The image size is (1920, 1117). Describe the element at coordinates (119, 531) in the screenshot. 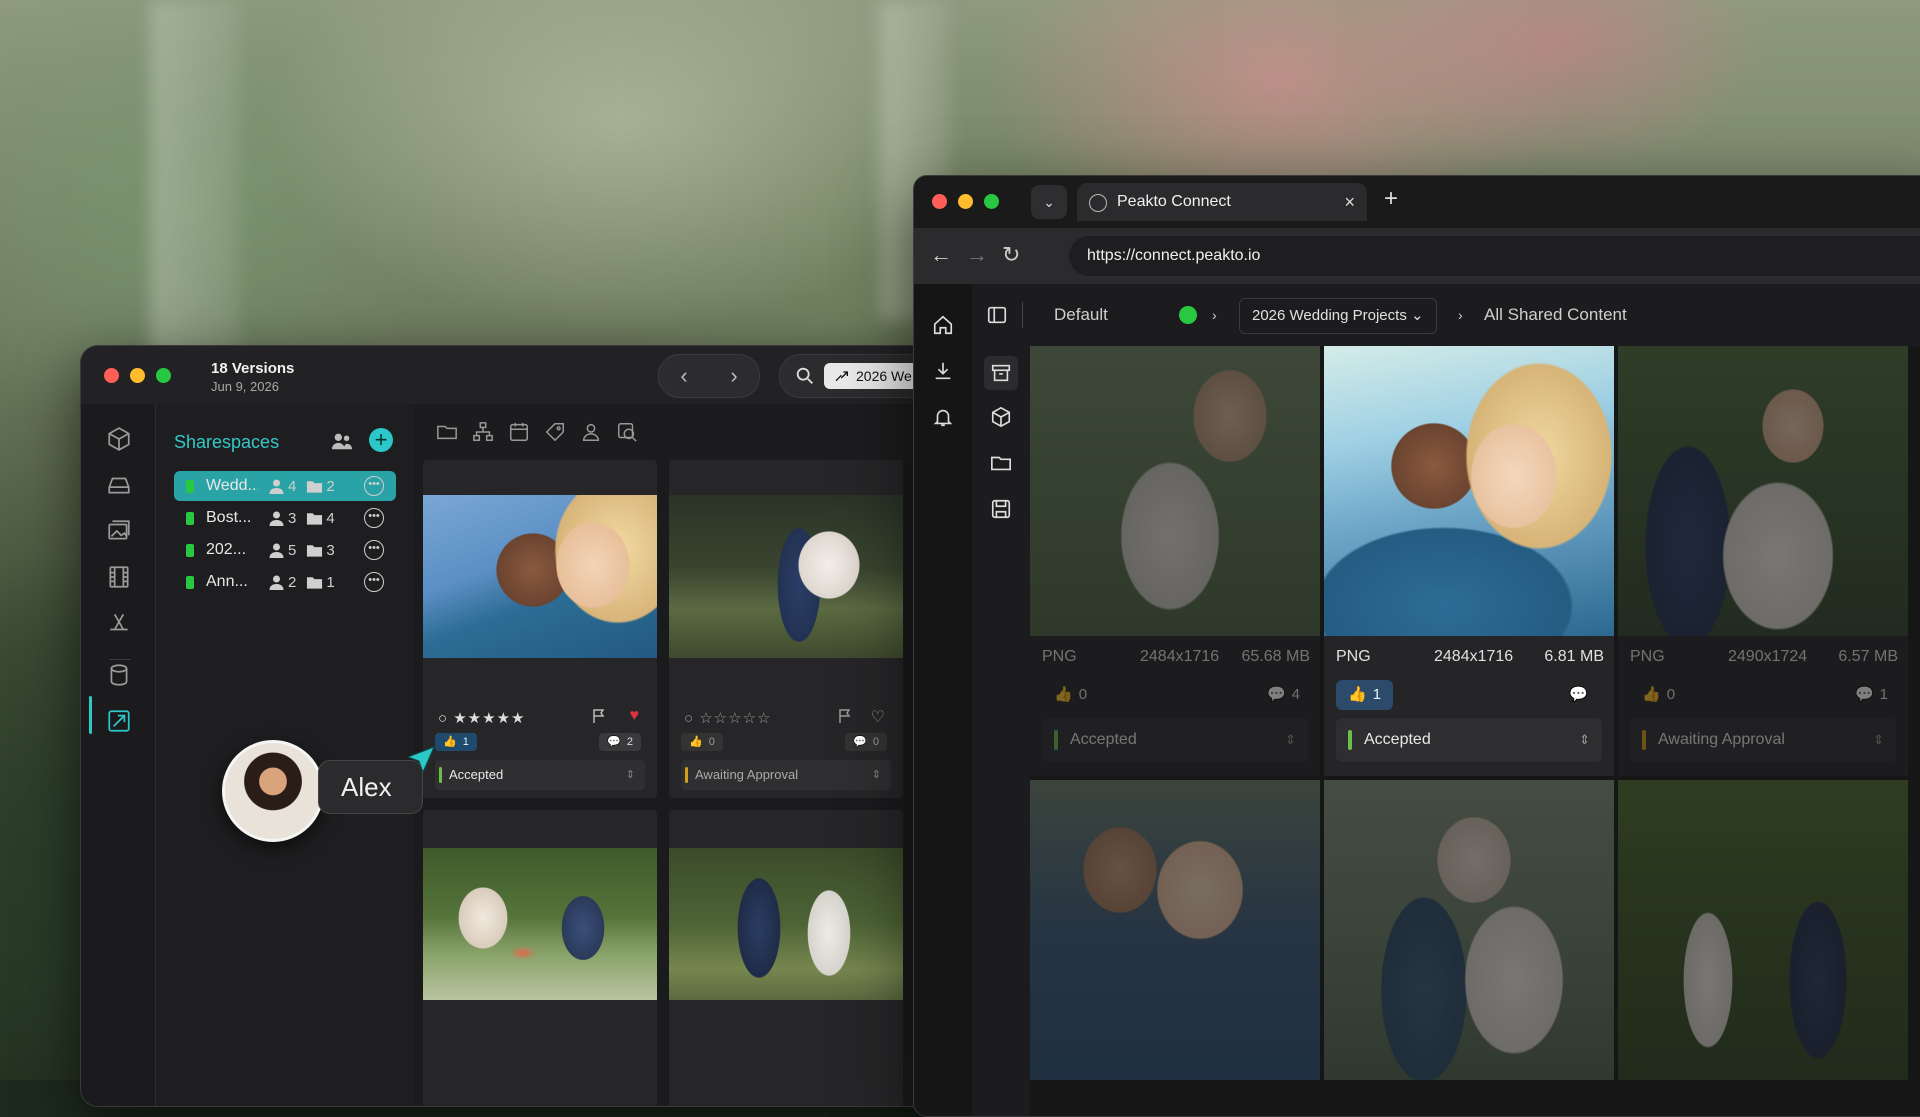

I see `photos-icon` at that location.